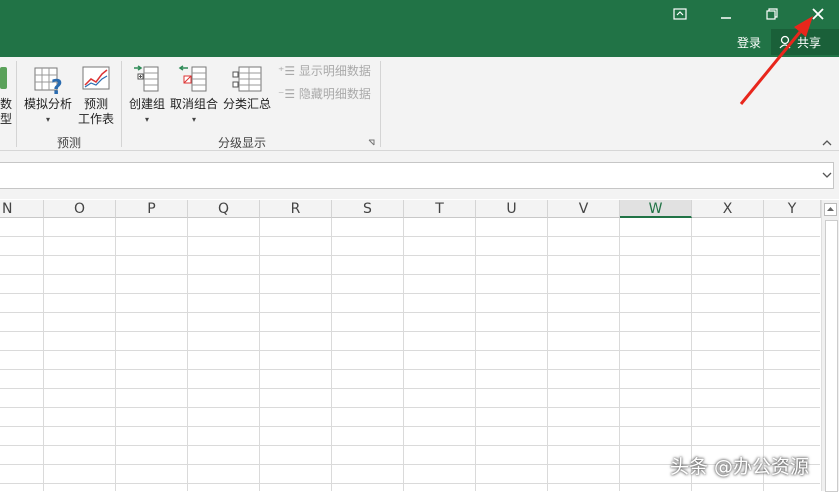  I want to click on red-arrow-annotation, so click(776, 60).